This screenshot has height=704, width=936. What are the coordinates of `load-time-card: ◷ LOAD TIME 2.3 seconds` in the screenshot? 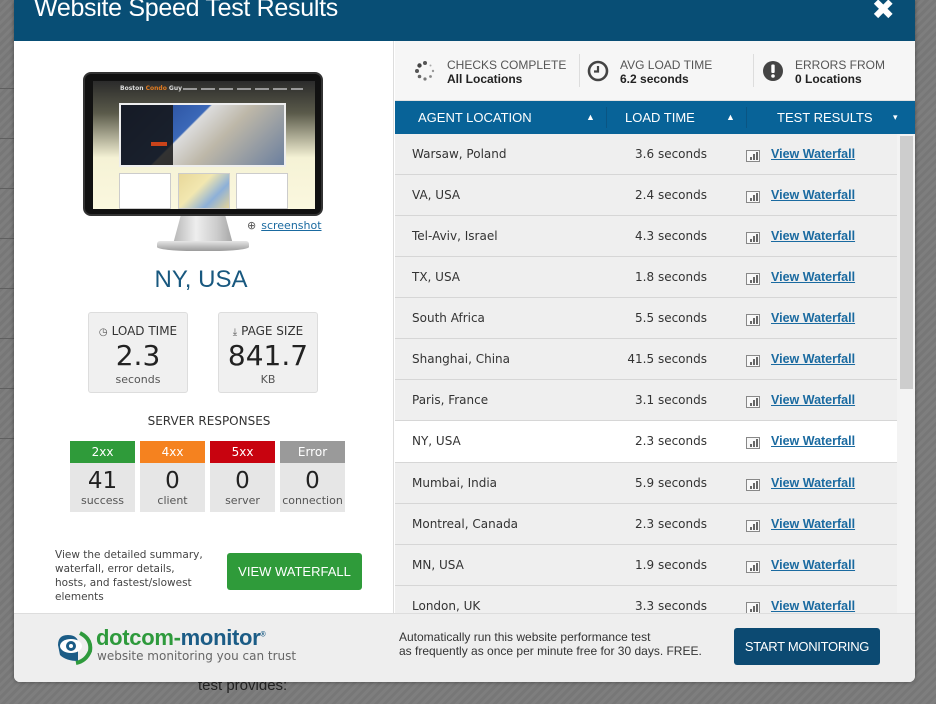 It's located at (138, 352).